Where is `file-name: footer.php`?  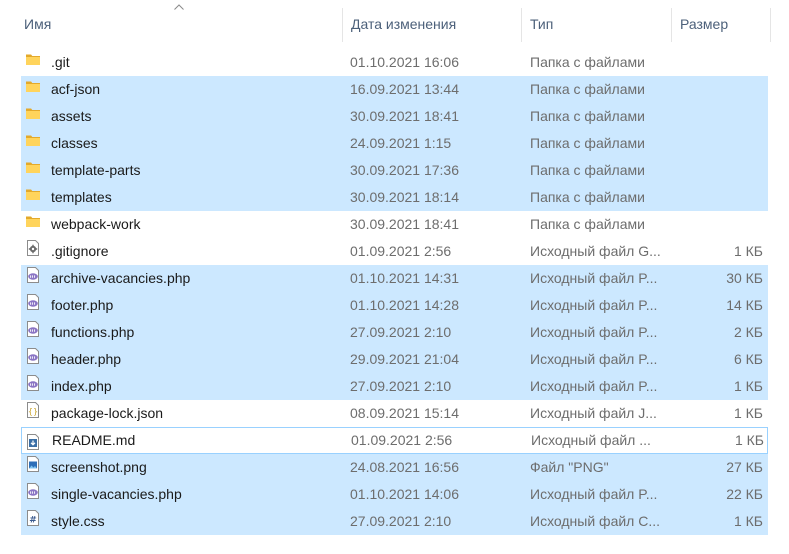
file-name: footer.php is located at coordinates (82, 305).